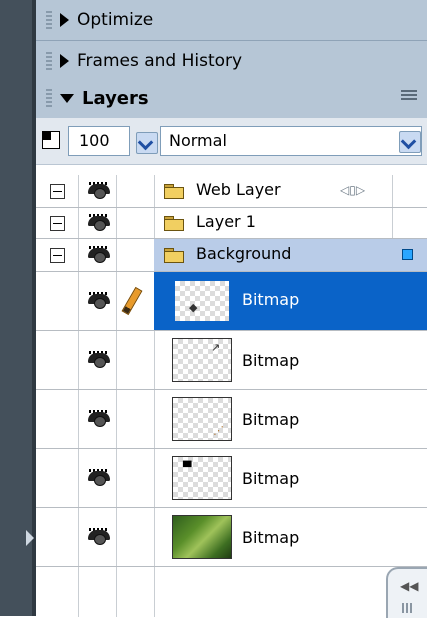  What do you see at coordinates (243, 253) in the screenshot?
I see `layer-name: Background` at bounding box center [243, 253].